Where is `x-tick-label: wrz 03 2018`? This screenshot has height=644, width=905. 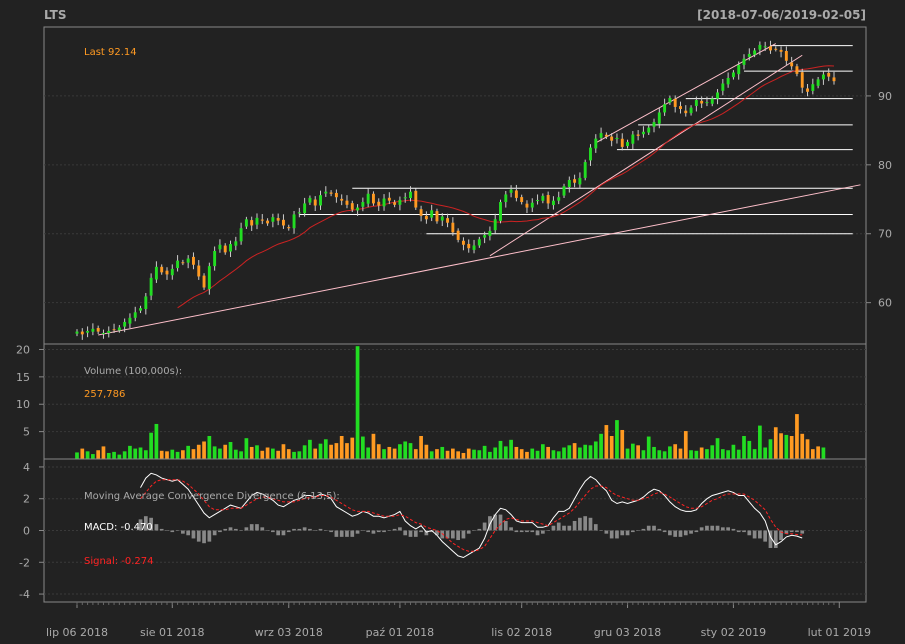 x-tick-label: wrz 03 2018 is located at coordinates (289, 632).